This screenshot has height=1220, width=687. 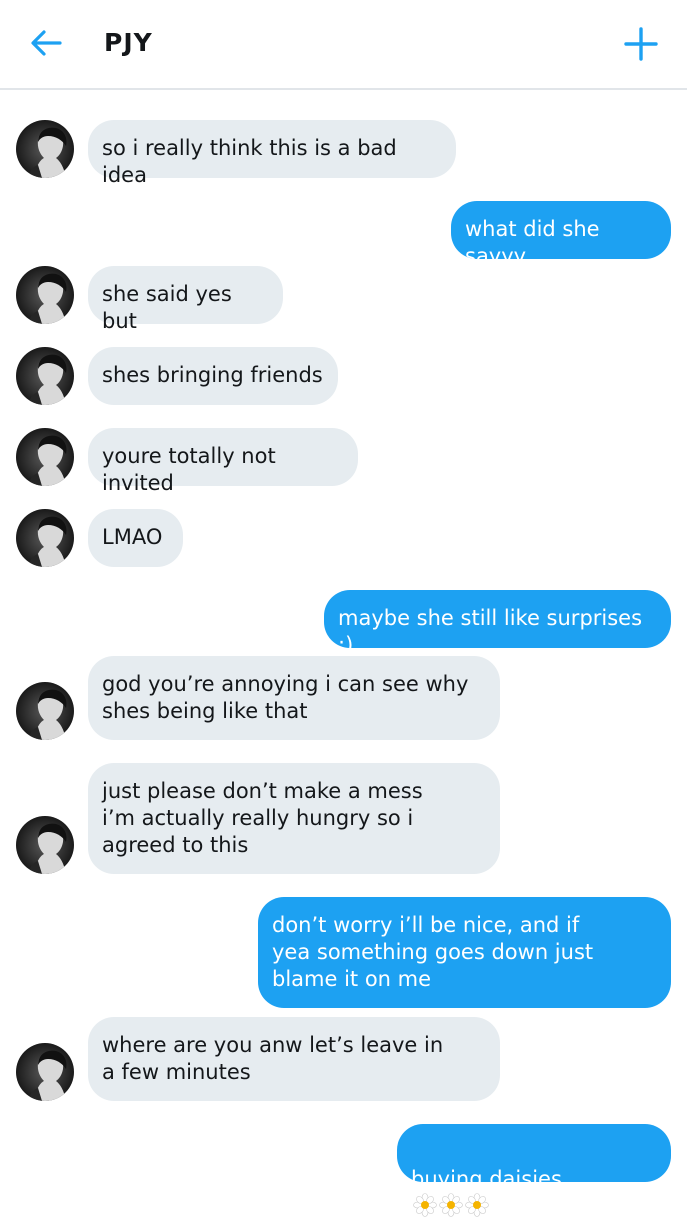 I want to click on outgoing-message: maybe she still like surprises :), so click(x=497, y=623).